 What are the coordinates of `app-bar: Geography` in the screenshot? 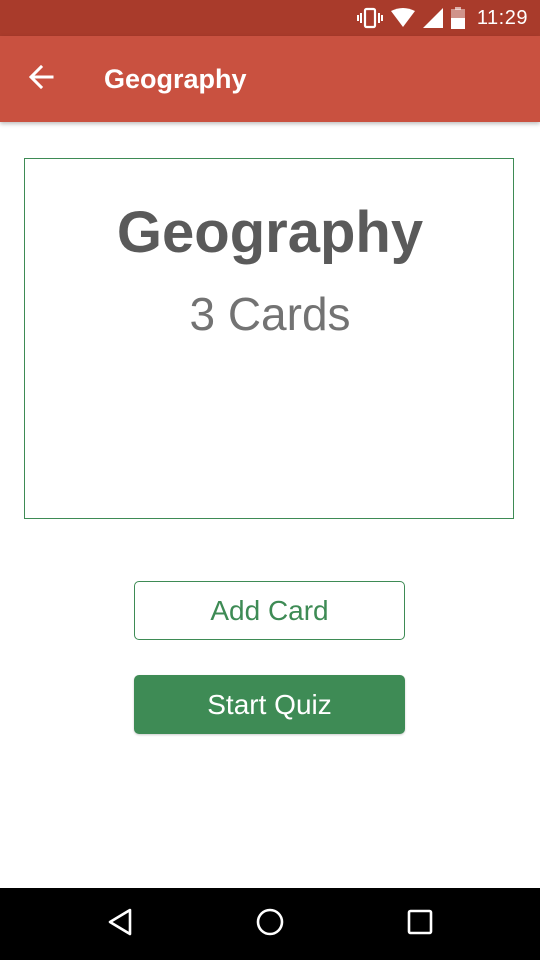 It's located at (270, 79).